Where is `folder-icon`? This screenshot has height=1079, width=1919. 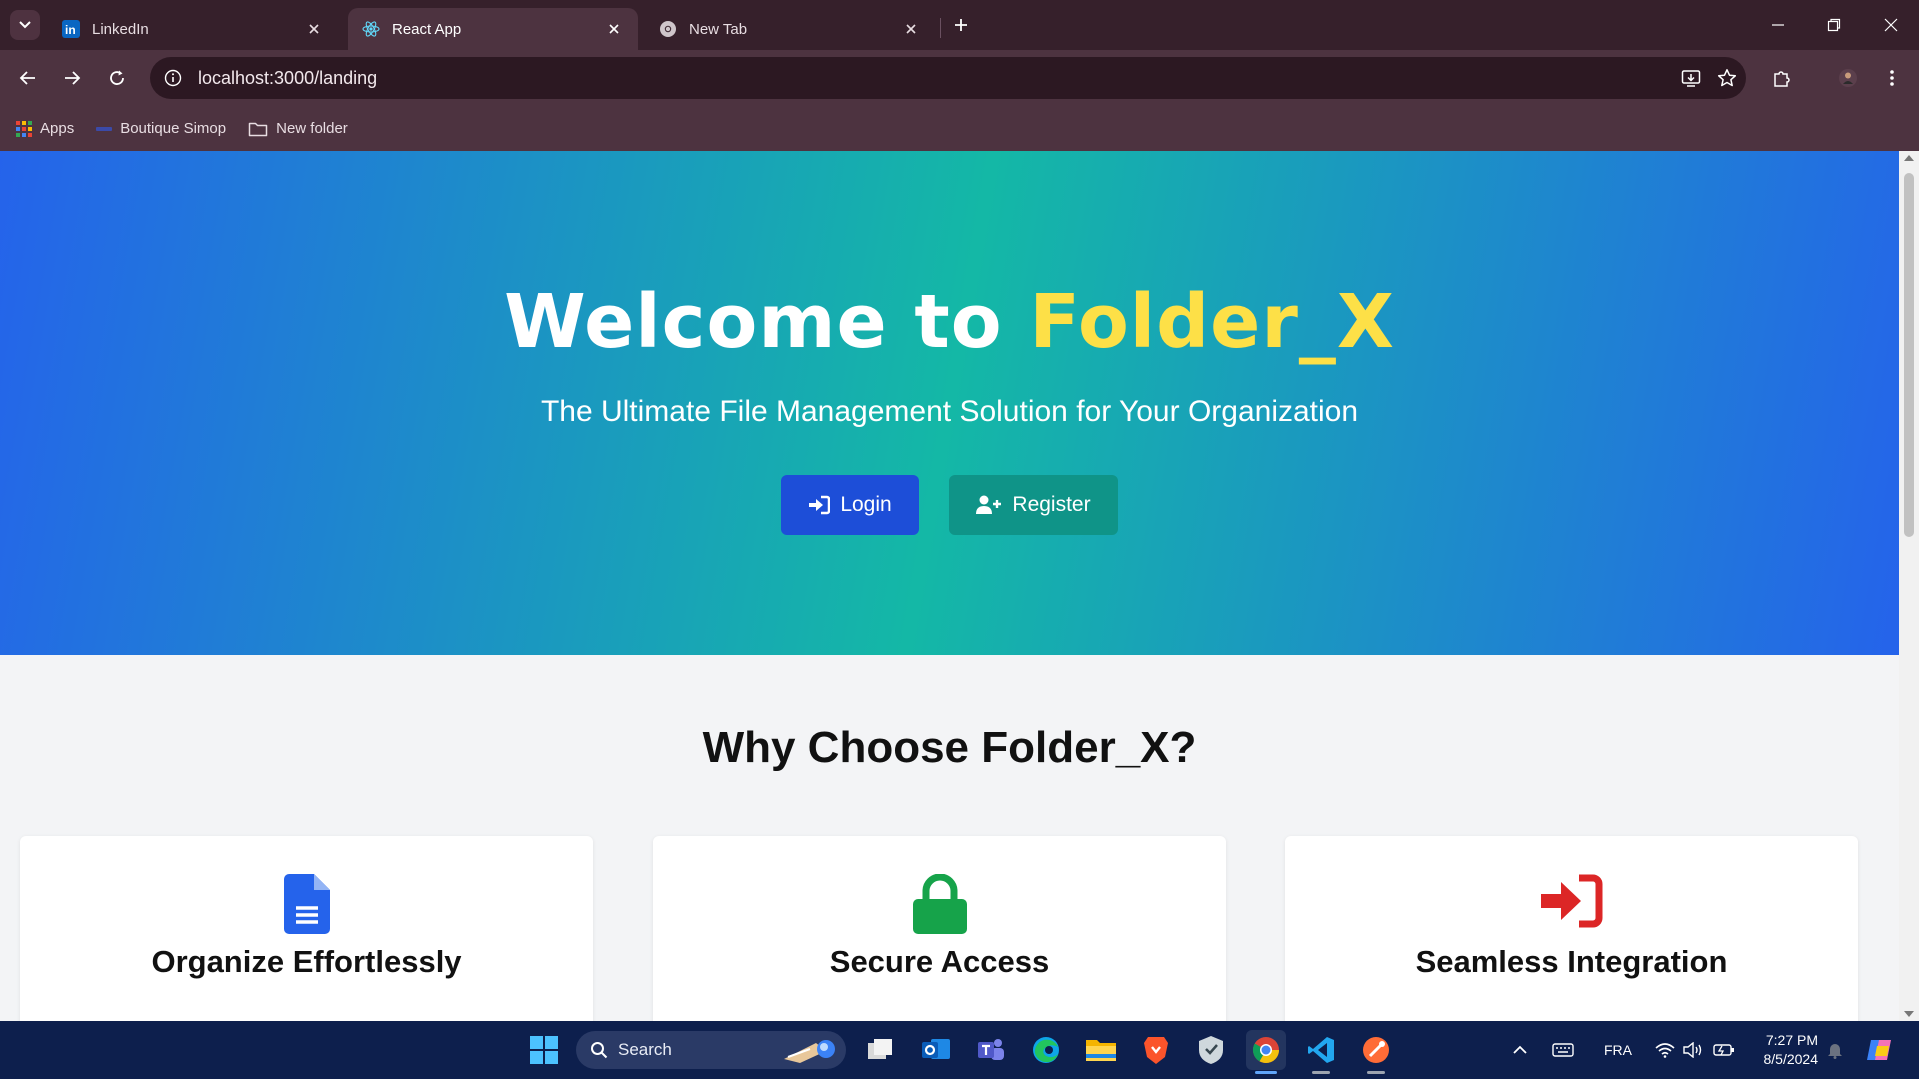
folder-icon is located at coordinates (258, 129).